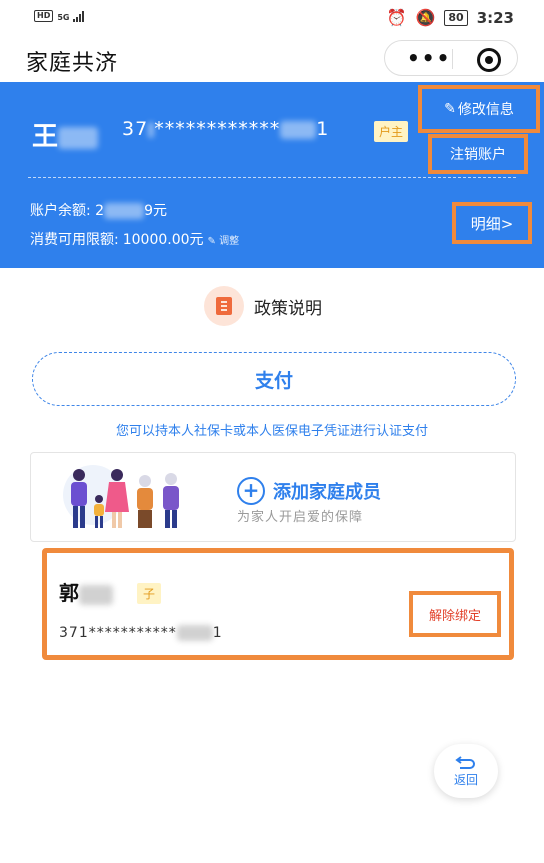 The image size is (544, 863). Describe the element at coordinates (495, 17) in the screenshot. I see `clock: 3:23` at that location.